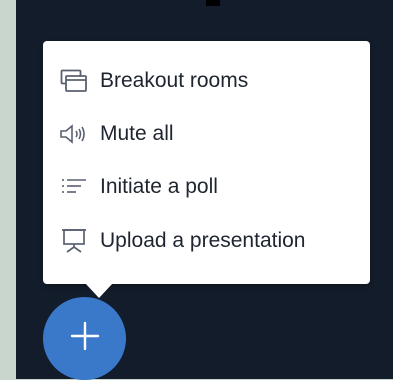 This screenshot has width=393, height=380. What do you see at coordinates (159, 186) in the screenshot?
I see `menu-item-label: Initiate a poll` at bounding box center [159, 186].